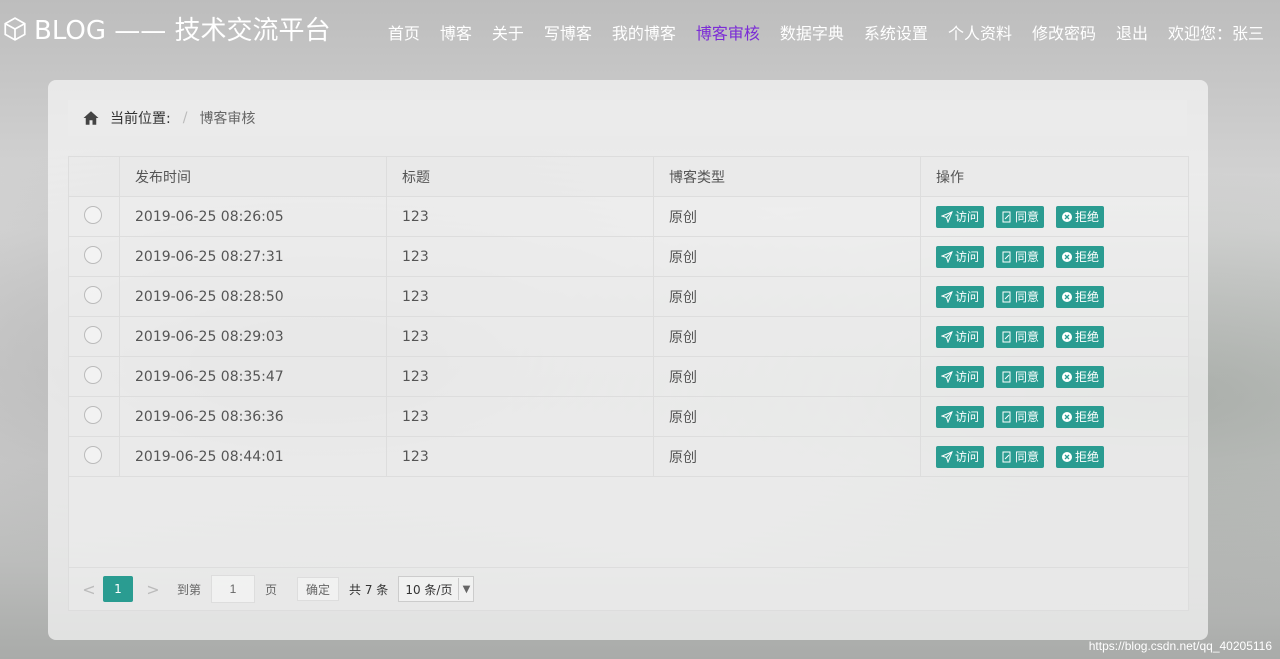  Describe the element at coordinates (787, 456) in the screenshot. I see `row-type: 原创` at that location.